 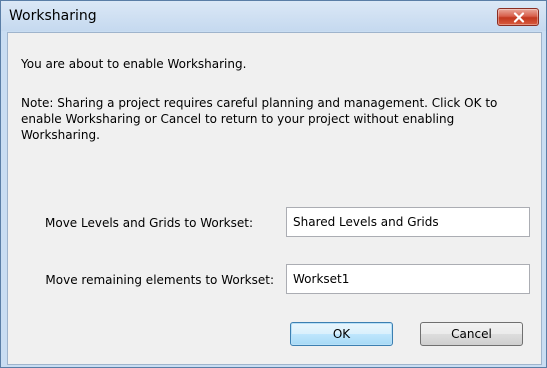 I want to click on ok-button: OK, so click(x=341, y=334).